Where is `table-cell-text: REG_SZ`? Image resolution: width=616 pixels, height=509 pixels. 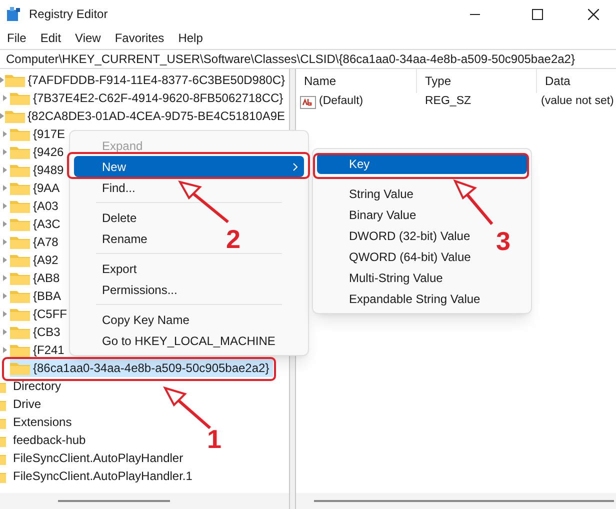
table-cell-text: REG_SZ is located at coordinates (448, 102).